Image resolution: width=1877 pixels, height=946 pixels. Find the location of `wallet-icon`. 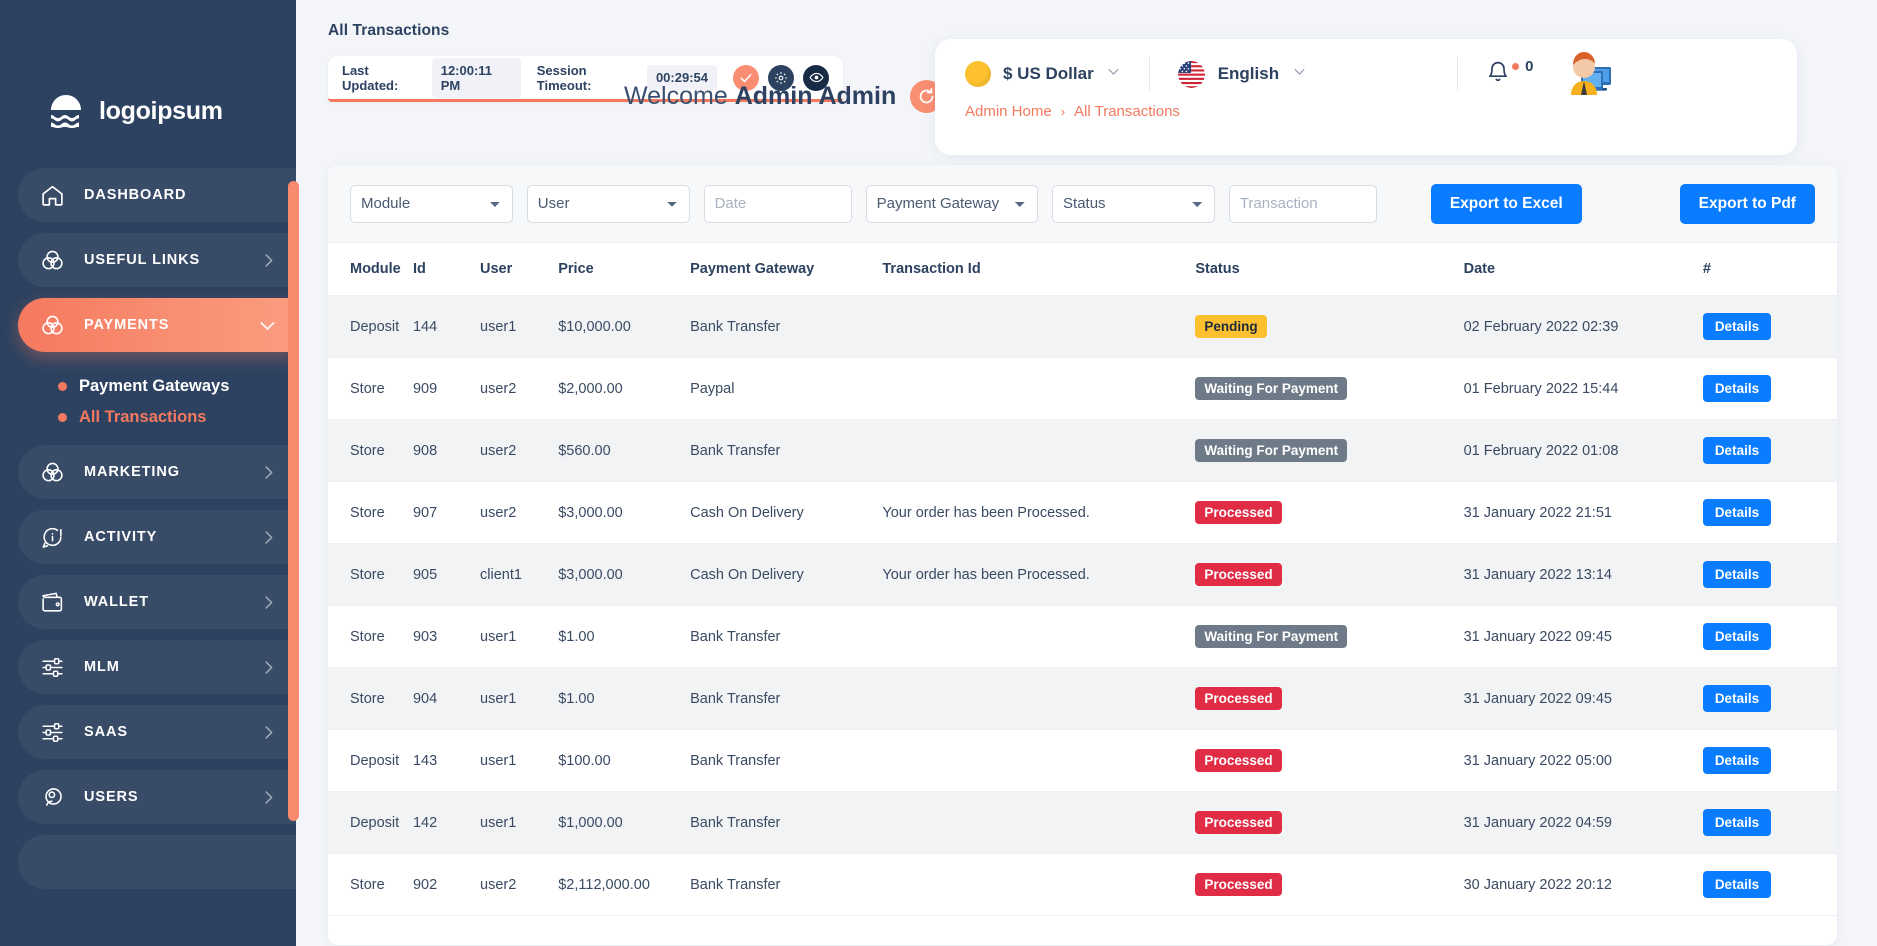

wallet-icon is located at coordinates (55, 602).